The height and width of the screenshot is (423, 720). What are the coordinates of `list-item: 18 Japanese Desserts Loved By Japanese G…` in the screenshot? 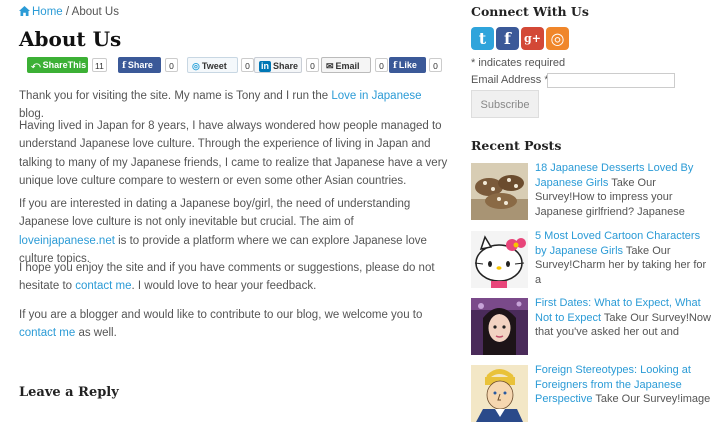 It's located at (591, 191).